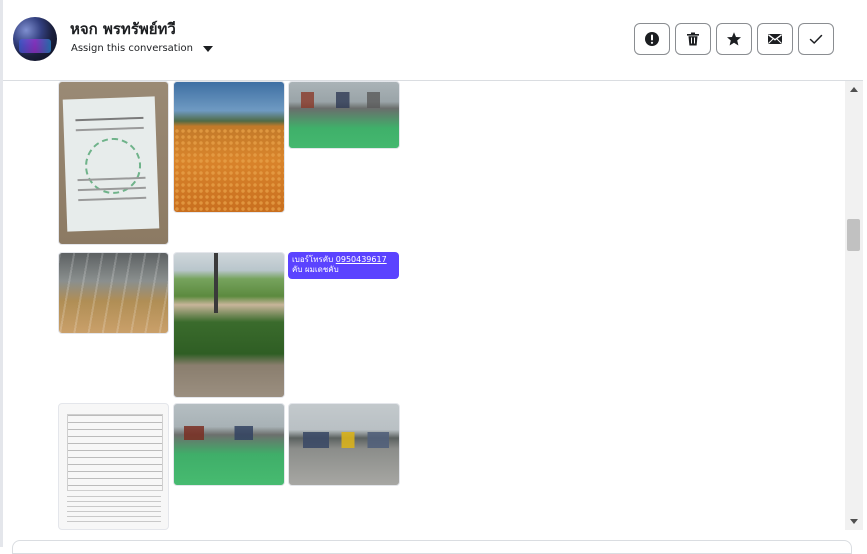  What do you see at coordinates (35, 39) in the screenshot?
I see `avatar` at bounding box center [35, 39].